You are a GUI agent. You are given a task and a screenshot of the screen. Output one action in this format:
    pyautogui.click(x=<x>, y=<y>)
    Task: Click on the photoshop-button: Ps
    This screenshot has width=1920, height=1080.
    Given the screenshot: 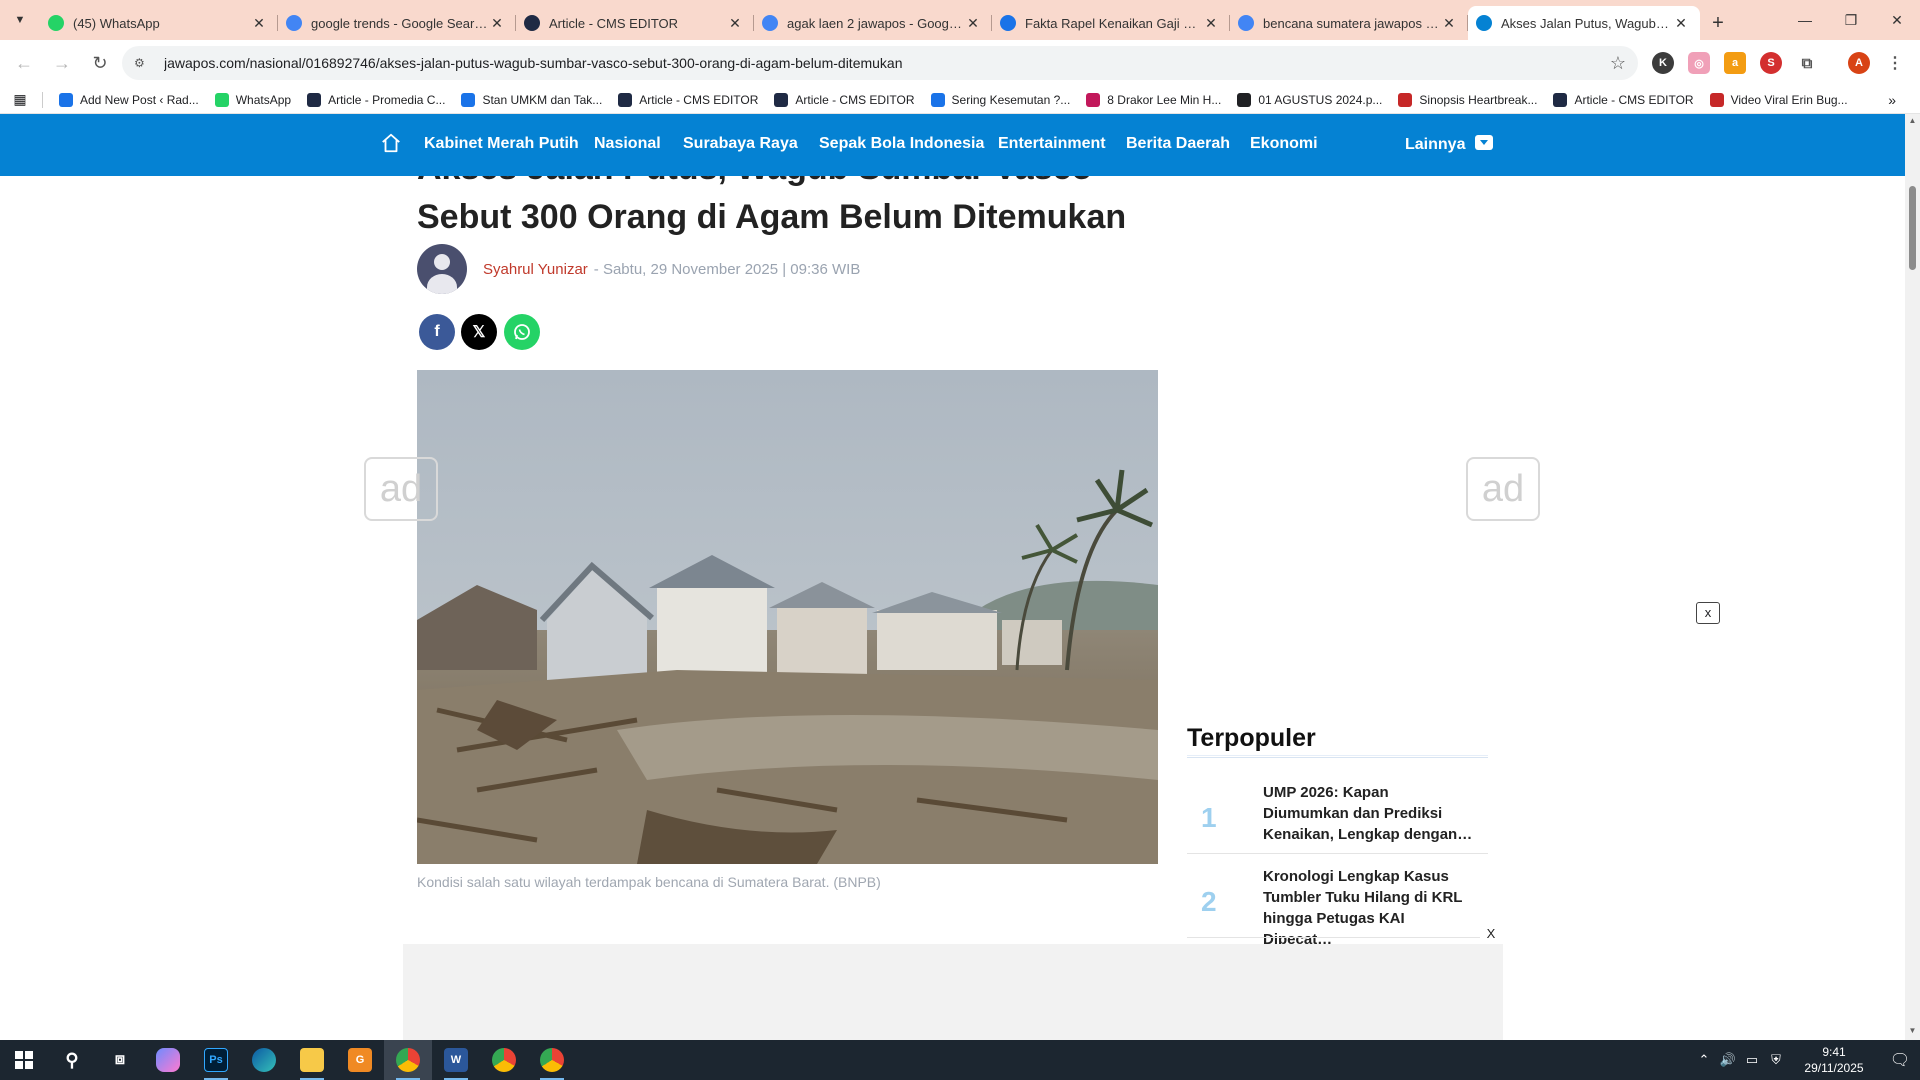 What is the action you would take?
    pyautogui.click(x=216, y=1060)
    